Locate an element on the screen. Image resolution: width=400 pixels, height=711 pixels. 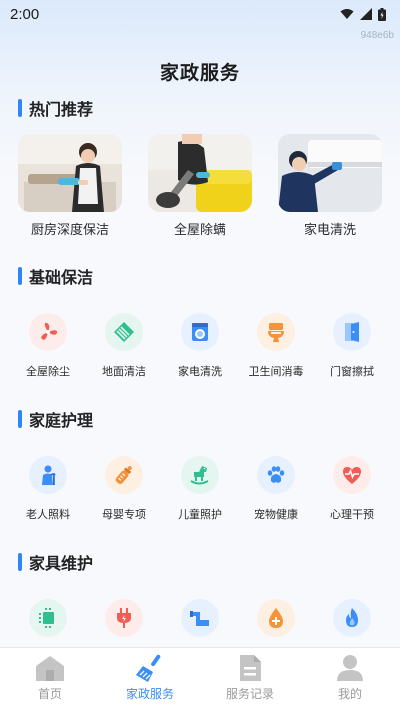
section-title-family: 家庭护理 is located at coordinates (56, 419).